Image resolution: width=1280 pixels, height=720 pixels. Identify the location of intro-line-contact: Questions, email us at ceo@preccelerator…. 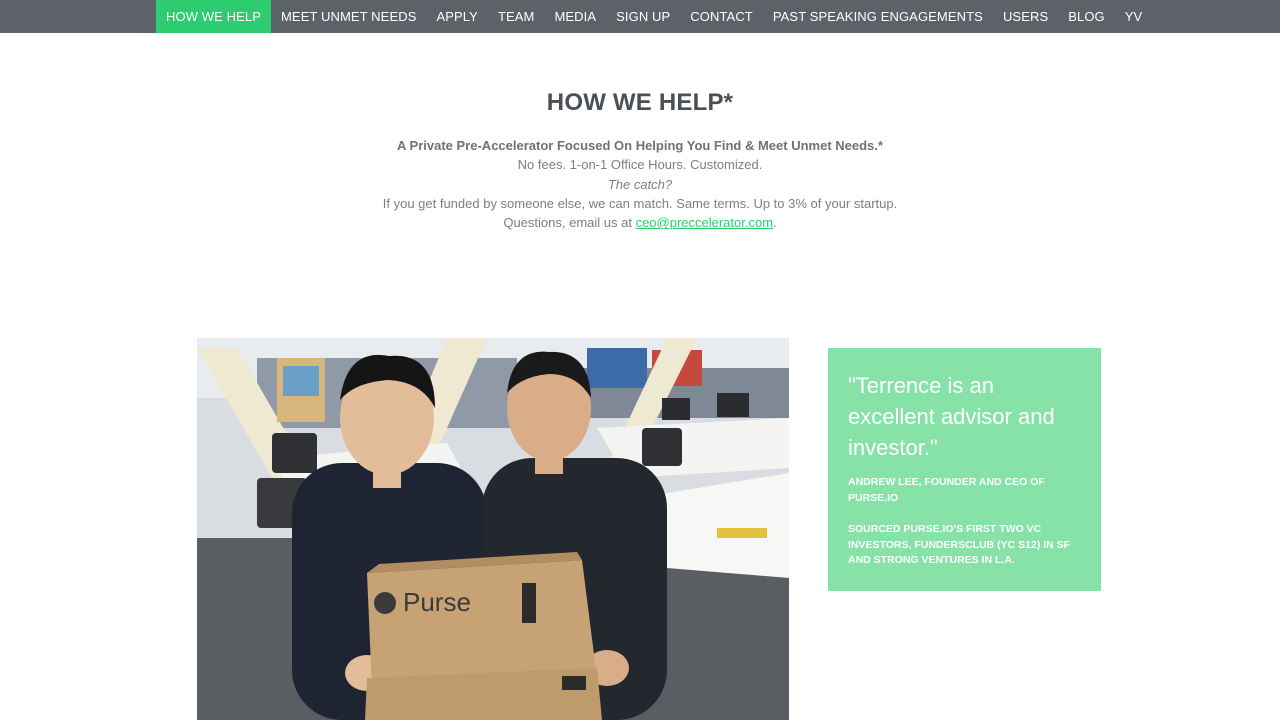
(640, 222).